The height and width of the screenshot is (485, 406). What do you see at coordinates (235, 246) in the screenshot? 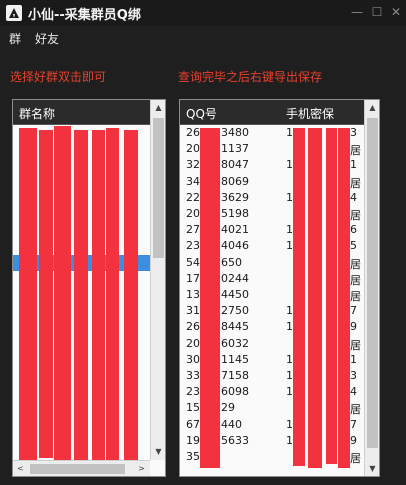
I see `qq-cell-end: 4046` at bounding box center [235, 246].